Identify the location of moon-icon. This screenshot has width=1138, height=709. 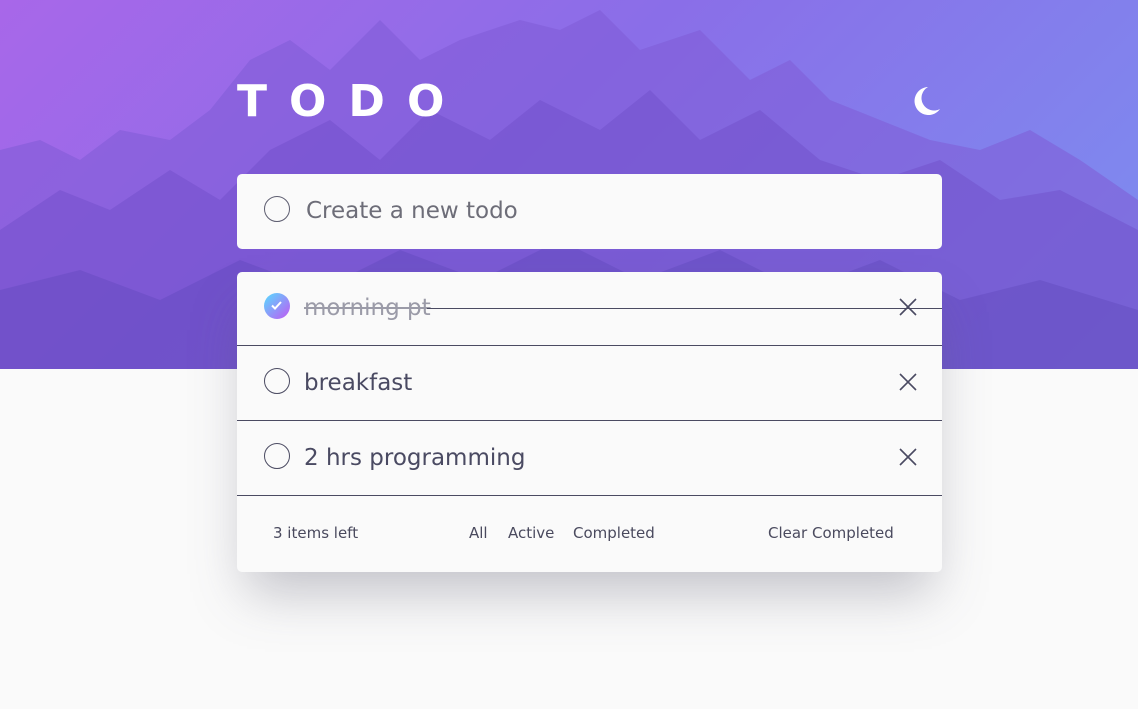
(924, 101).